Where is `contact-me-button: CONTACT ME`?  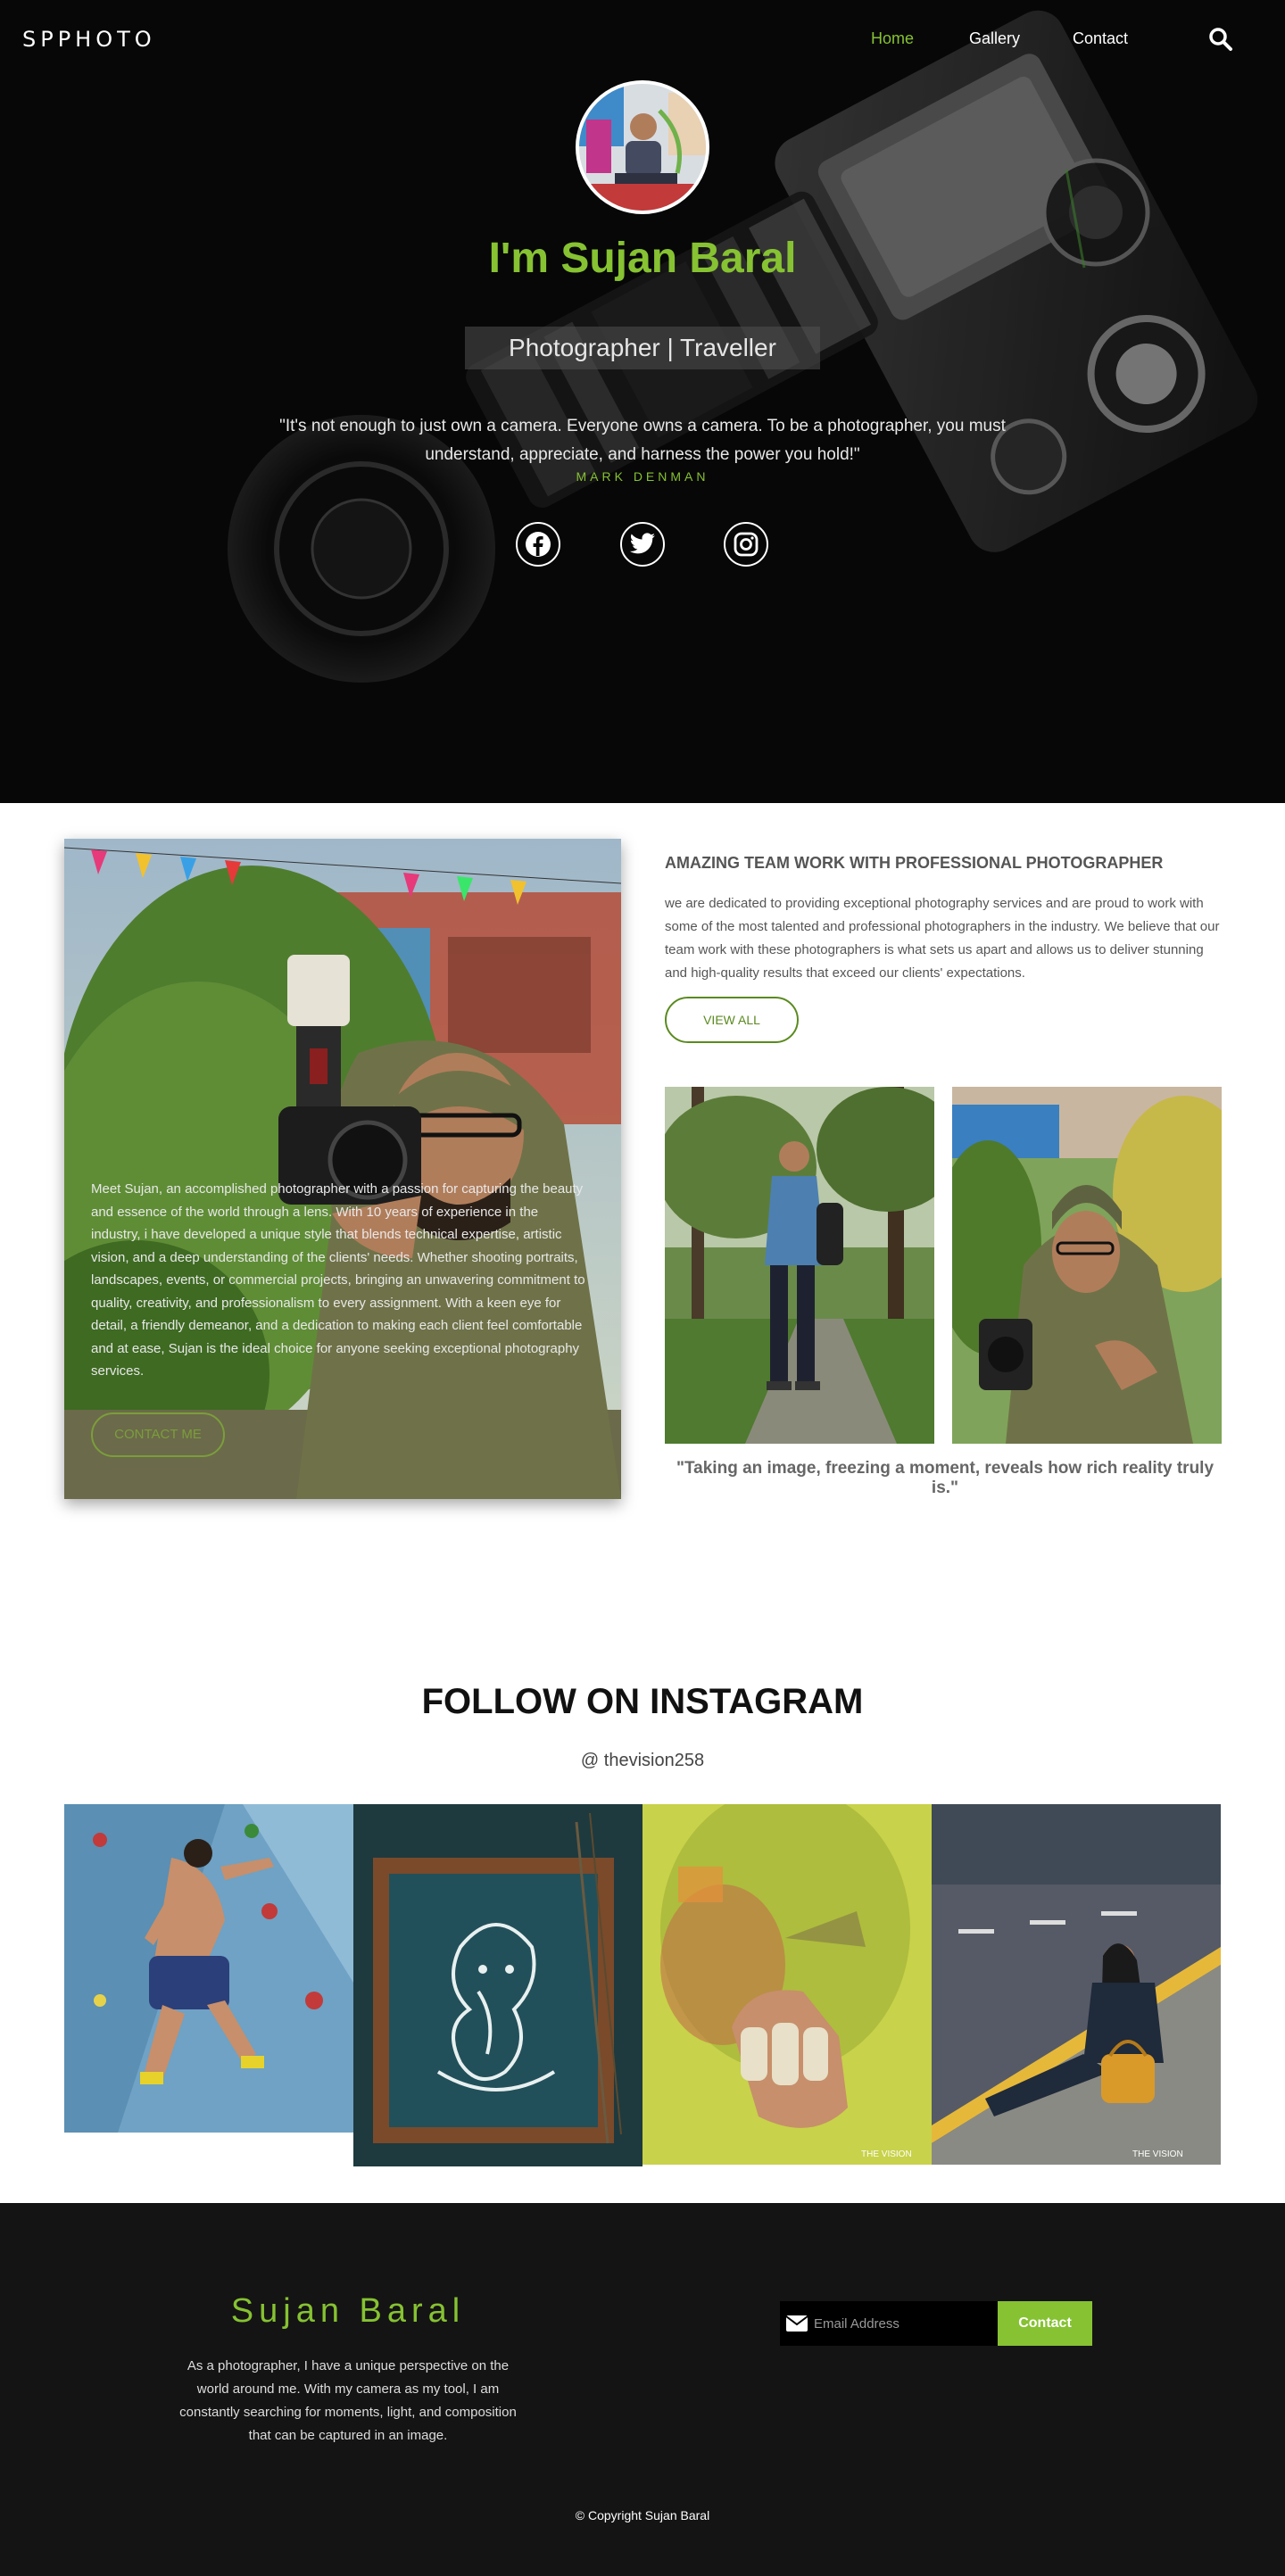 contact-me-button: CONTACT ME is located at coordinates (158, 1434).